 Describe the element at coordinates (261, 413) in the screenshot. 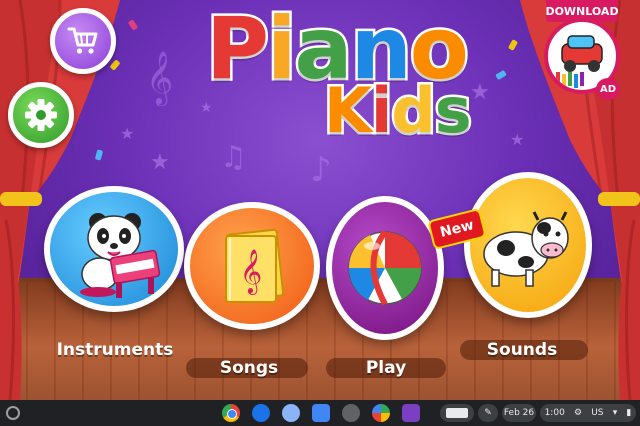

I see `messages-icon` at that location.